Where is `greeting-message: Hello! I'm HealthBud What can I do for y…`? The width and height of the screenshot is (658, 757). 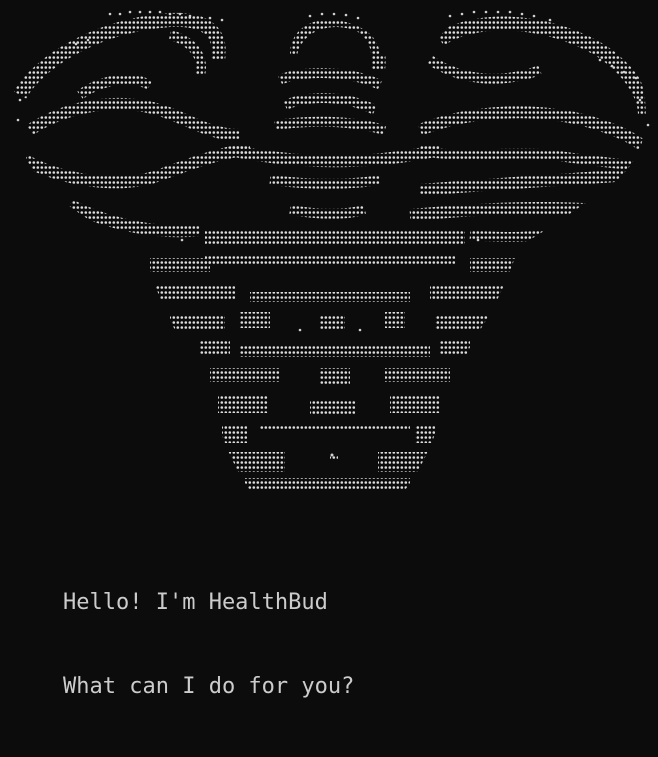 greeting-message: Hello! I'm HealthBud What can I do for y… is located at coordinates (208, 645).